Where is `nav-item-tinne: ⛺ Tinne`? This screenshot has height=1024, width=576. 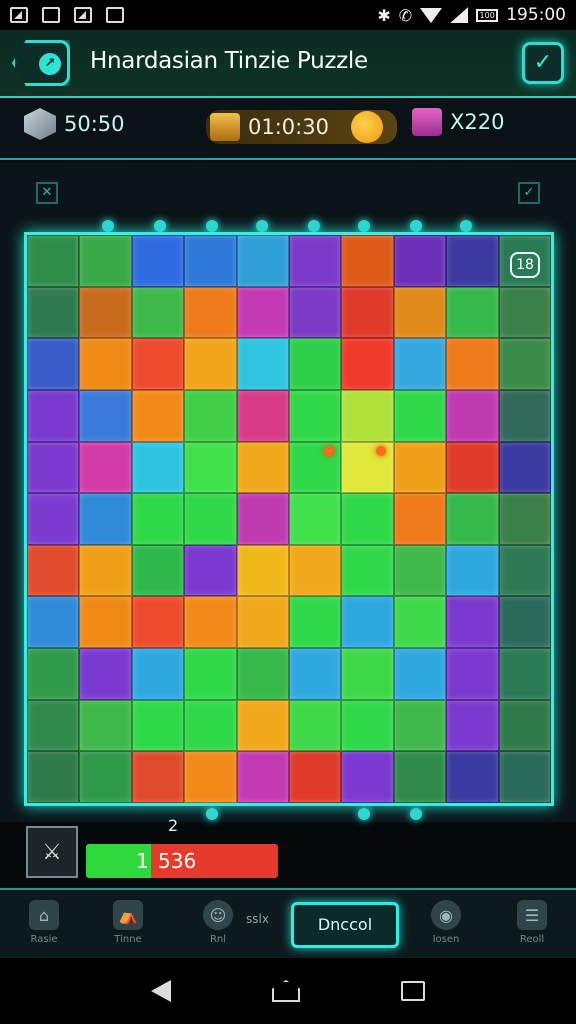
nav-item-tinne: ⛺ Tinne is located at coordinates (128, 922).